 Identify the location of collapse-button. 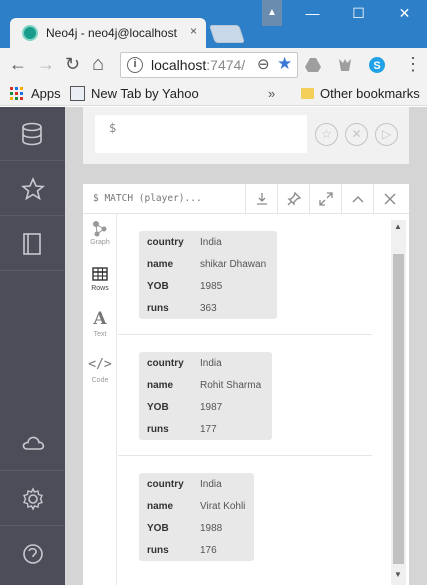
(357, 199).